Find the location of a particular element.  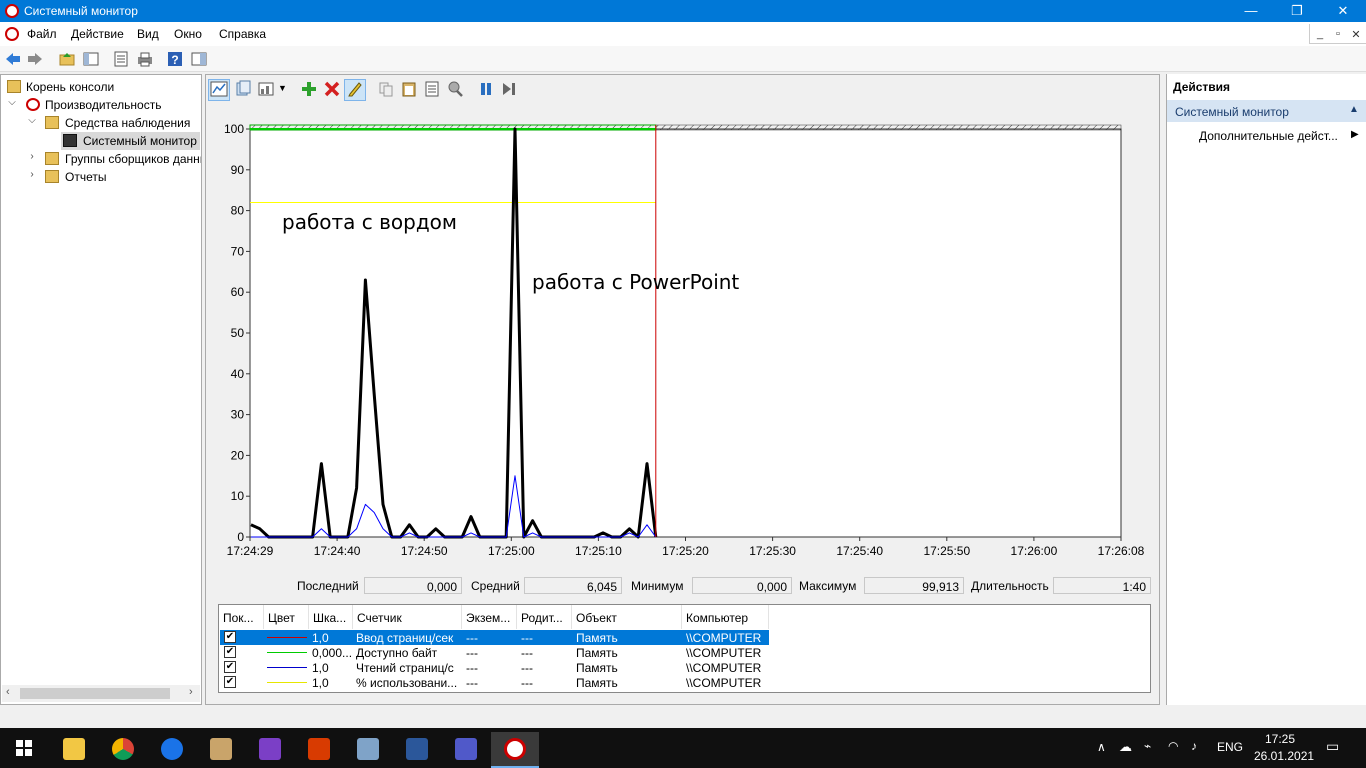

annotation-powerpoint: работа с PowerPoint is located at coordinates (635, 282).